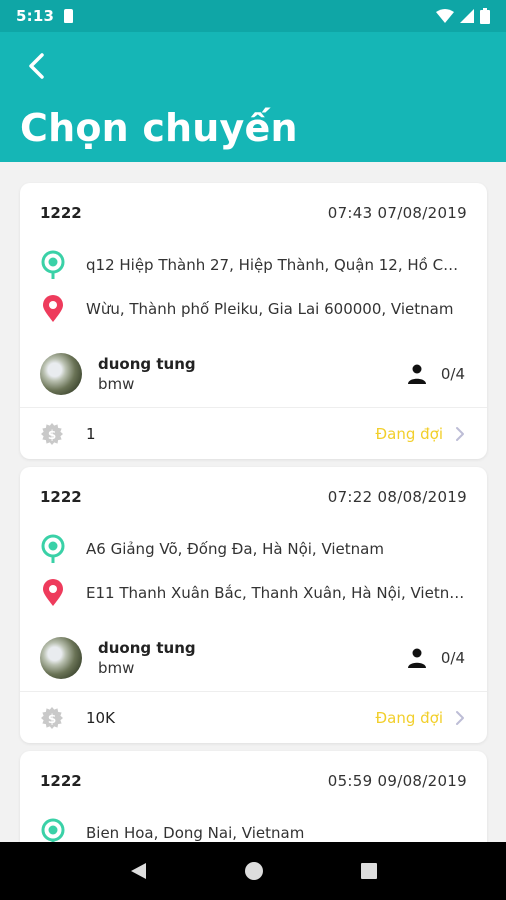  Describe the element at coordinates (467, 16) in the screenshot. I see `signal-icon` at that location.